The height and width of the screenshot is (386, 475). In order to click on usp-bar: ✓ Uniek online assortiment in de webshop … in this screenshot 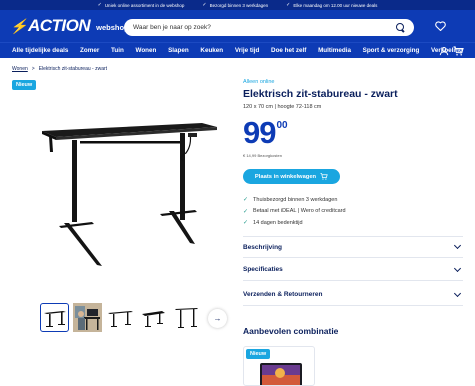, I will do `click(237, 5)`.